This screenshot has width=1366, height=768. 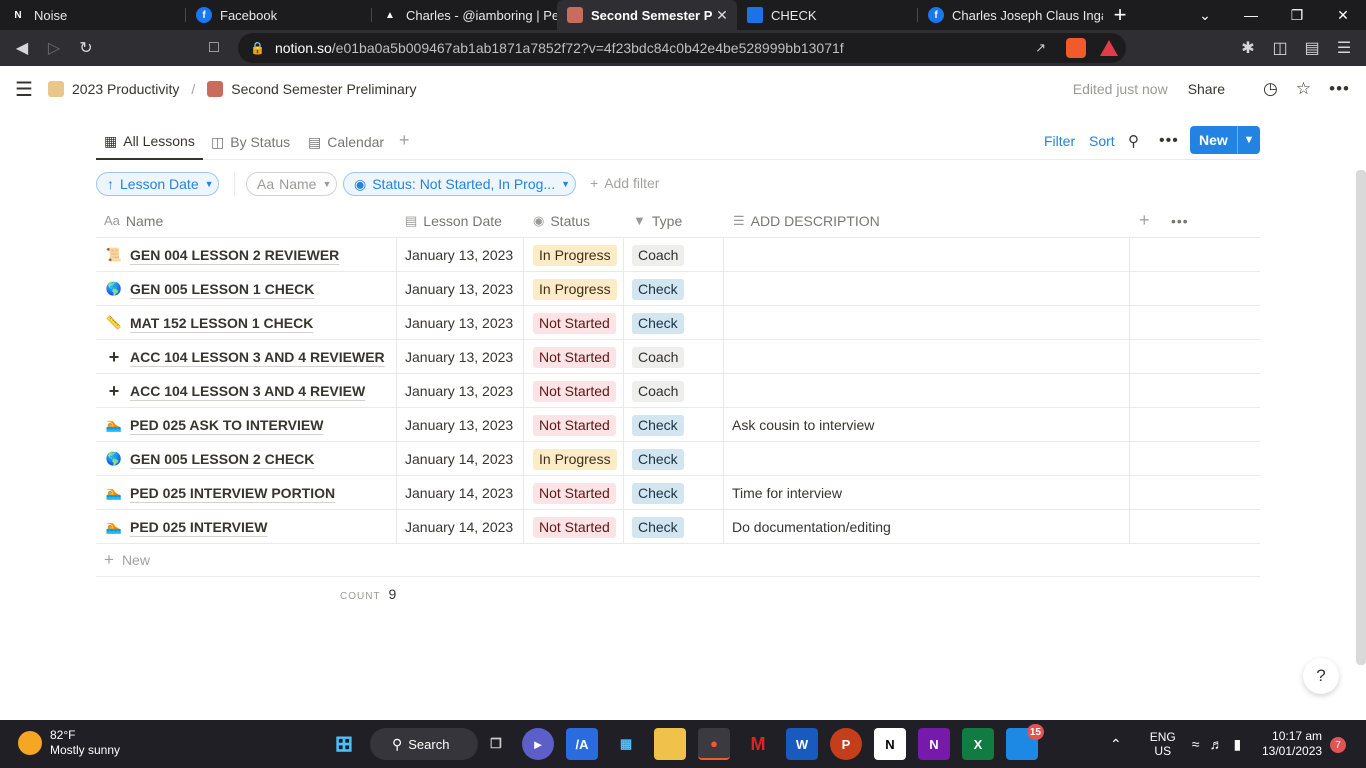 I want to click on row-title: ACC 104 LESSON 3 AND 4 REVIEWER, so click(x=257, y=357).